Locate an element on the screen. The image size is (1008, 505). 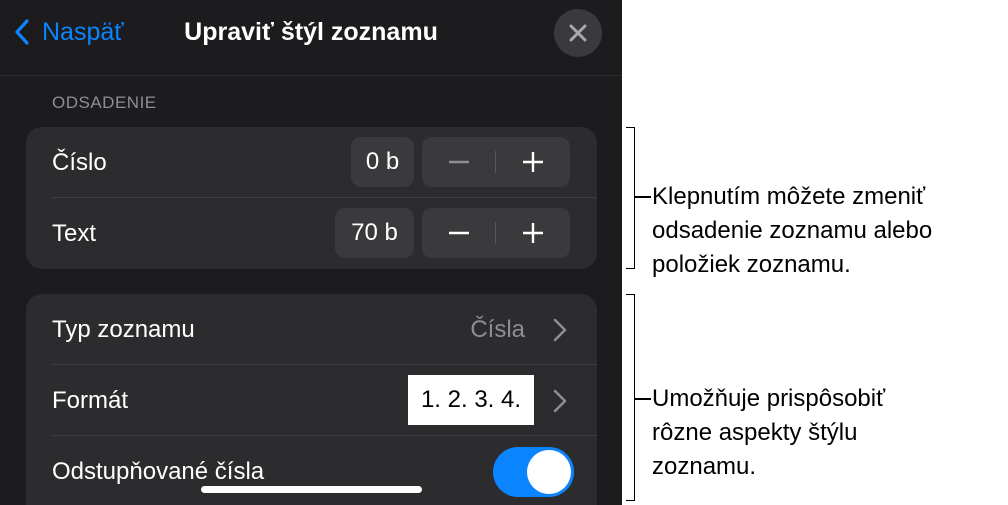
callout-line-text: položiek zoznamu. is located at coordinates (751, 264).